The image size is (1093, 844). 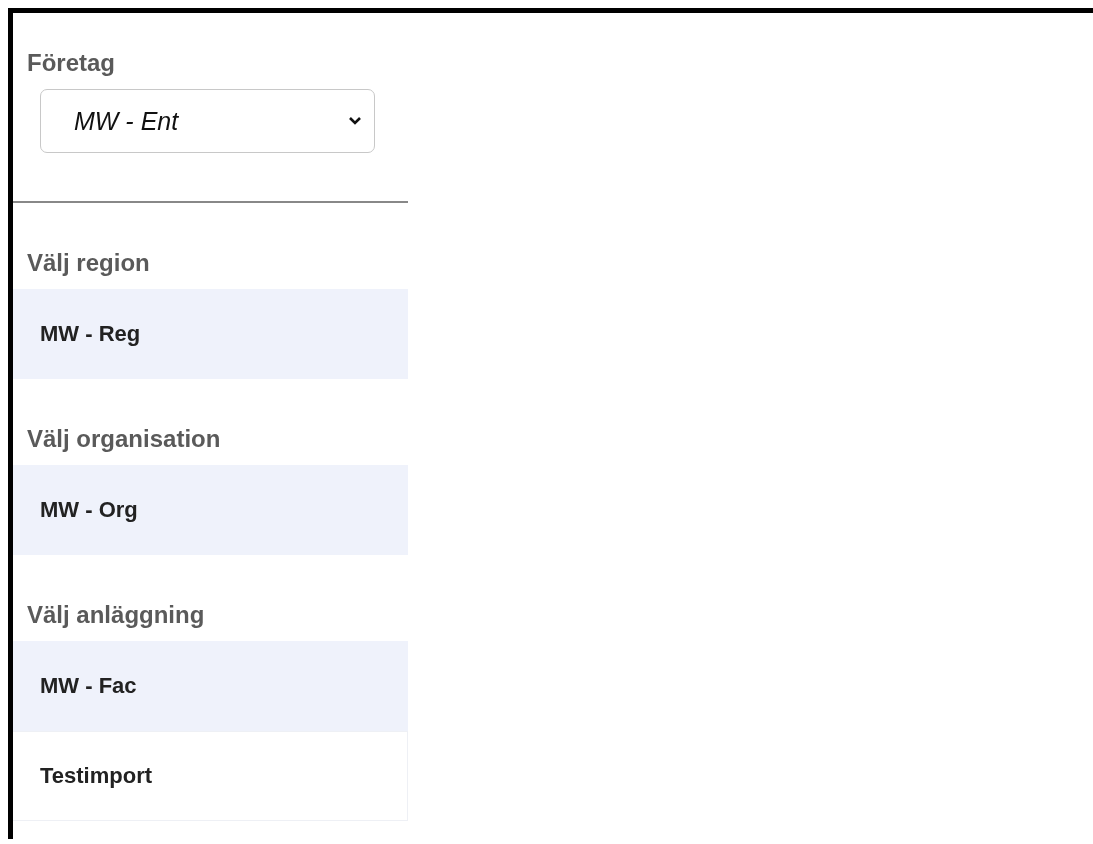 What do you see at coordinates (88, 263) in the screenshot?
I see `section-heading: Välj region` at bounding box center [88, 263].